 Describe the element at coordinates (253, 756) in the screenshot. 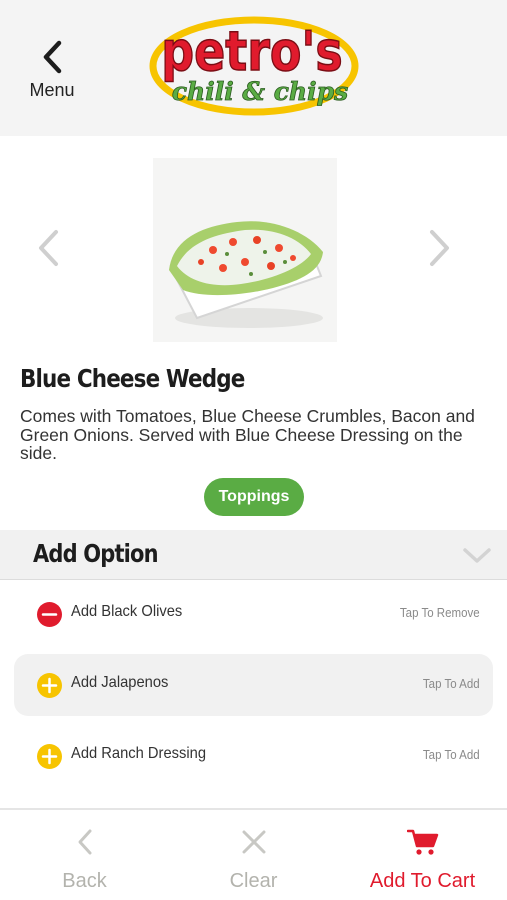

I see `option-row-ranch-dressing: Add Ranch Dressing Tap To Add` at that location.